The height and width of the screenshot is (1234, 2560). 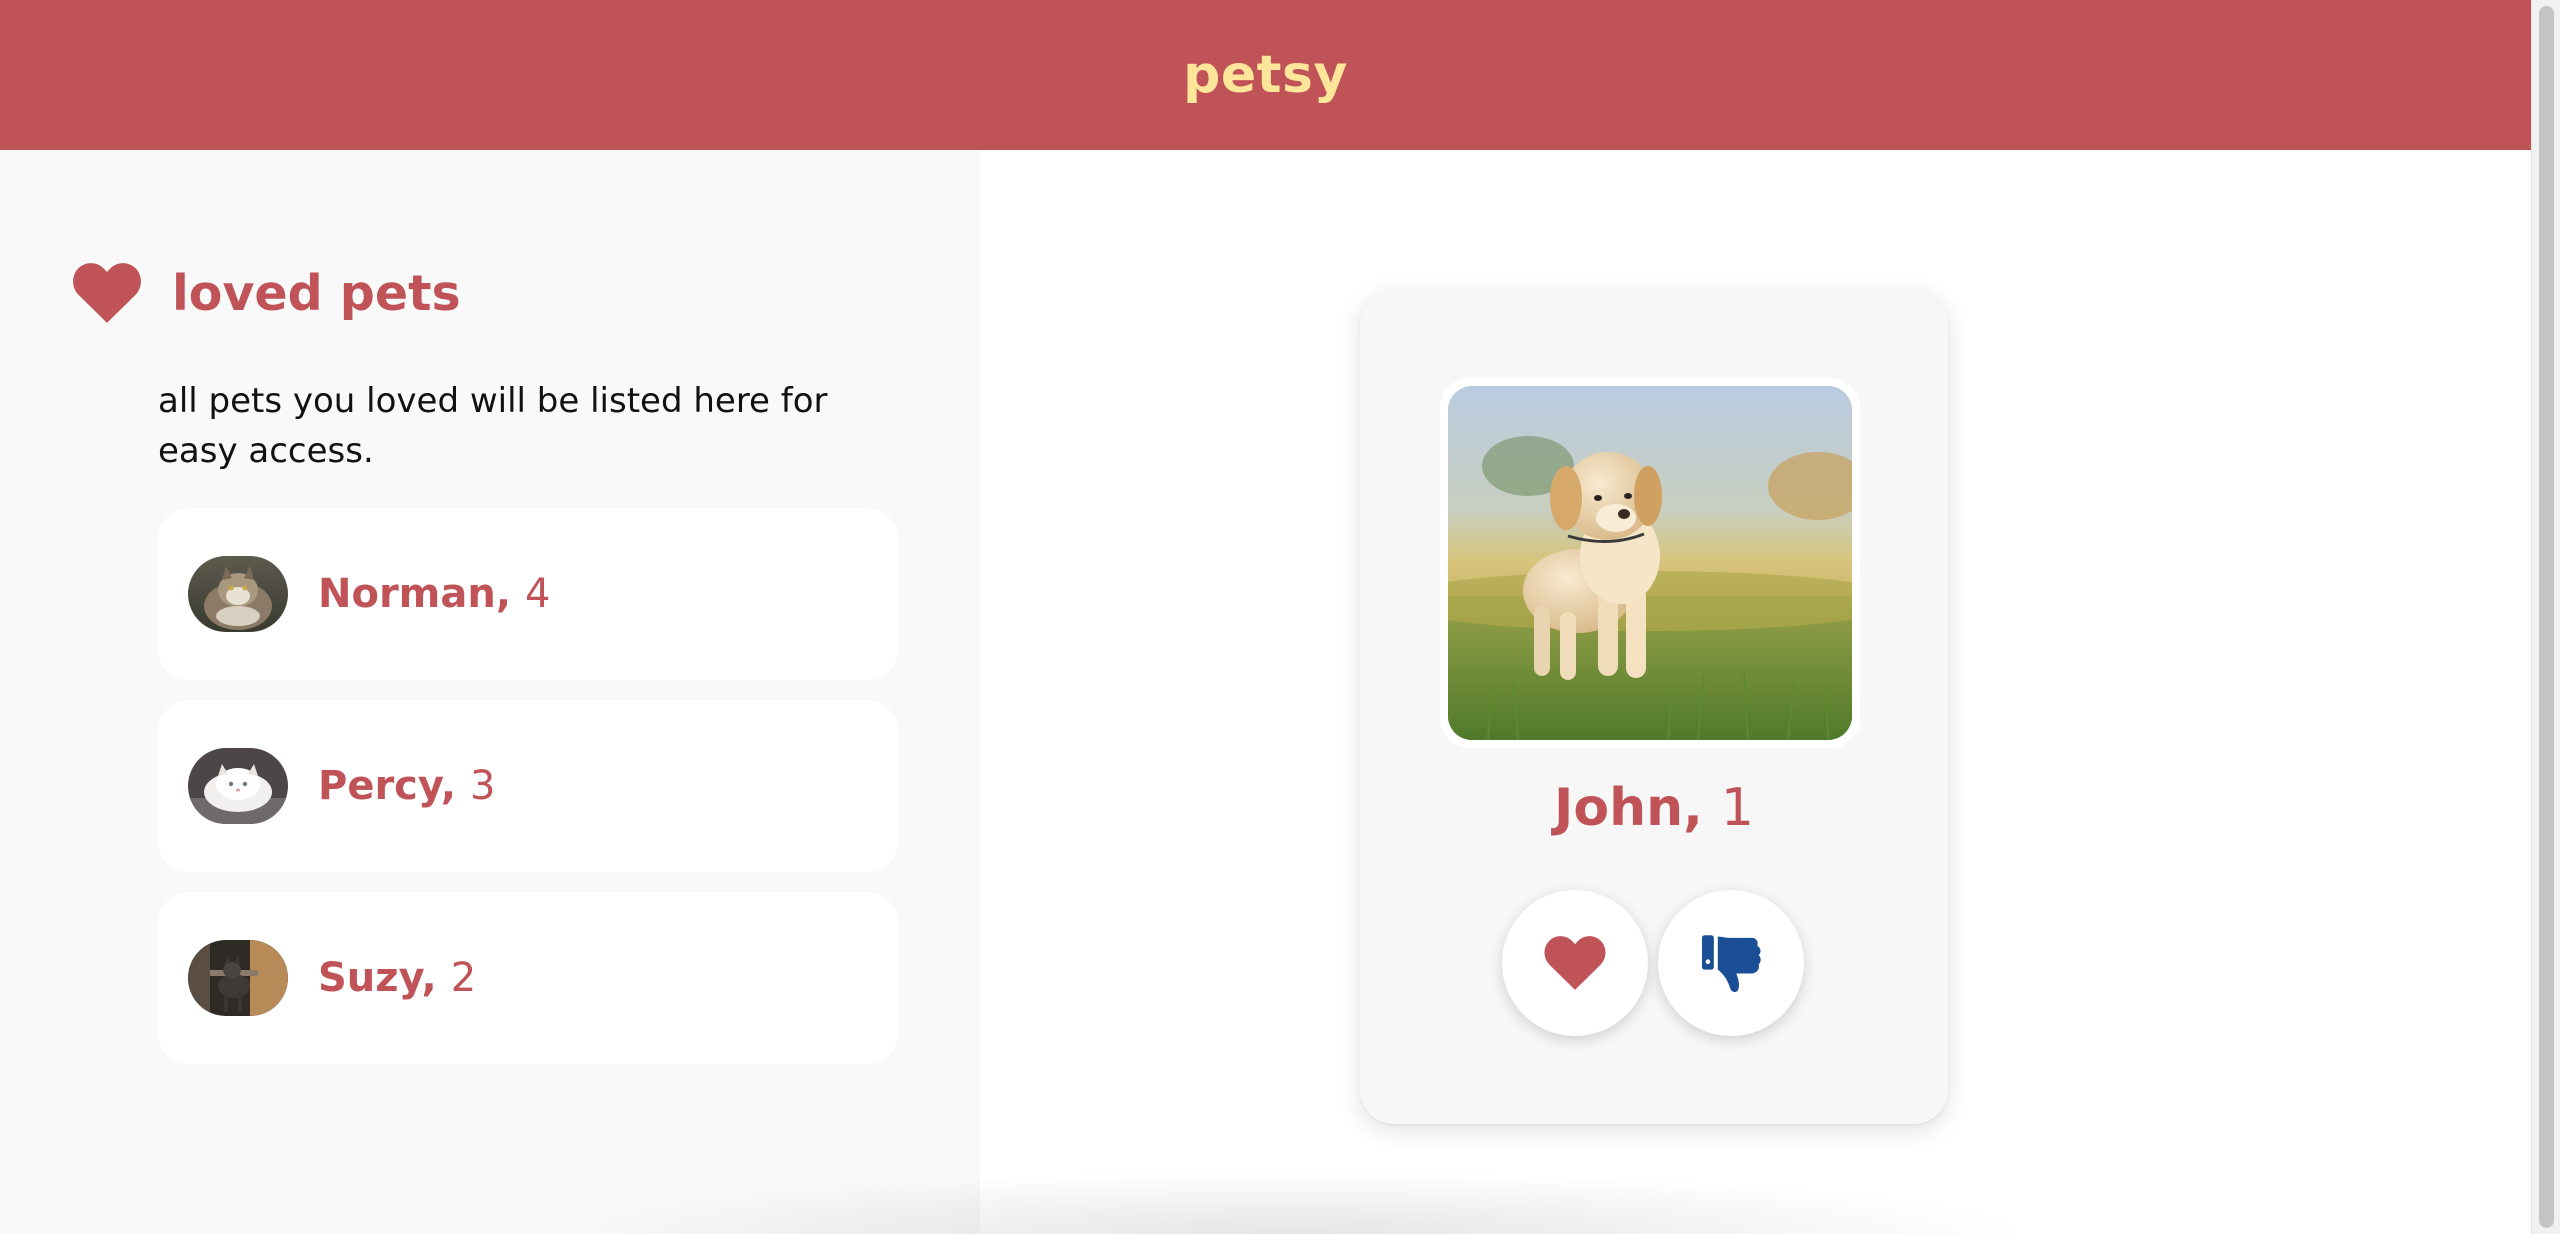 I want to click on loved-pets-list: Norman, 4, so click(x=528, y=796).